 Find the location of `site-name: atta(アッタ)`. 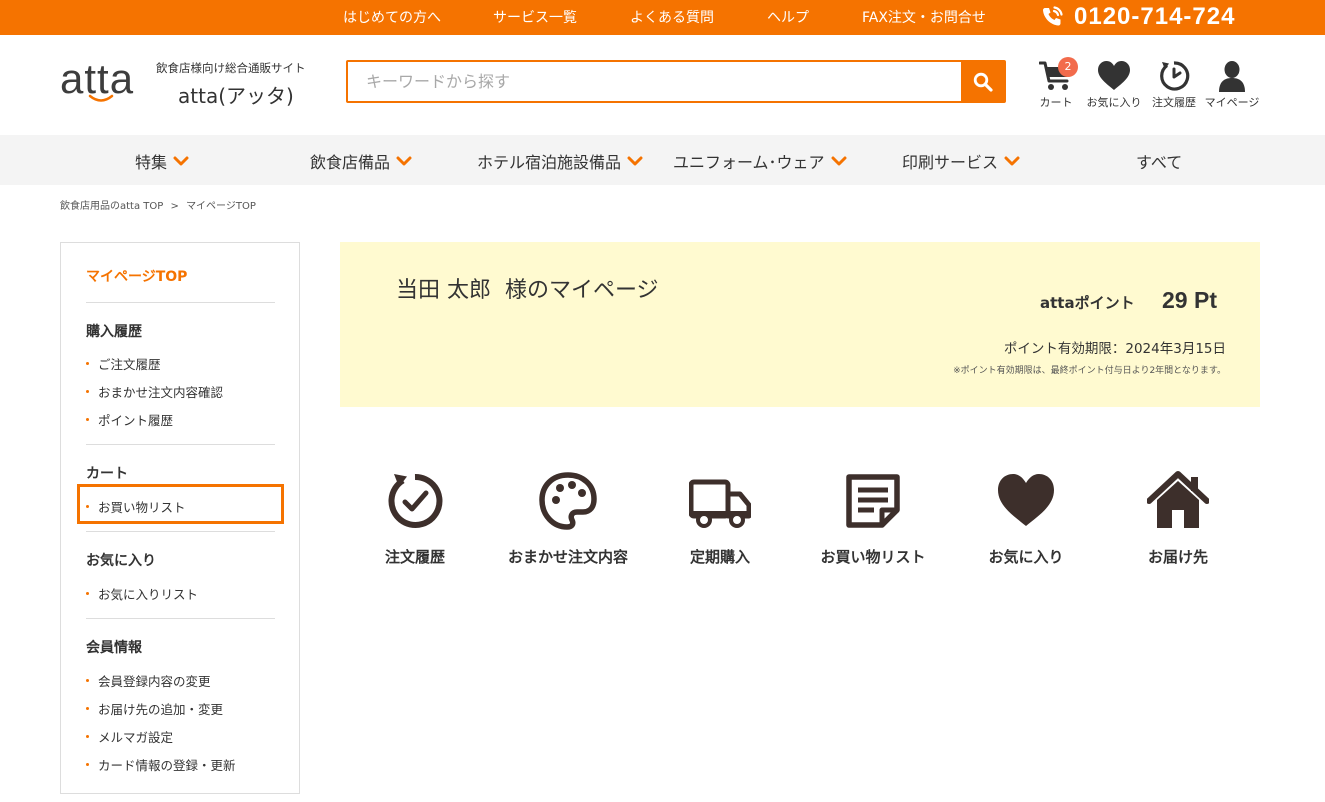

site-name: atta(アッタ) is located at coordinates (236, 96).